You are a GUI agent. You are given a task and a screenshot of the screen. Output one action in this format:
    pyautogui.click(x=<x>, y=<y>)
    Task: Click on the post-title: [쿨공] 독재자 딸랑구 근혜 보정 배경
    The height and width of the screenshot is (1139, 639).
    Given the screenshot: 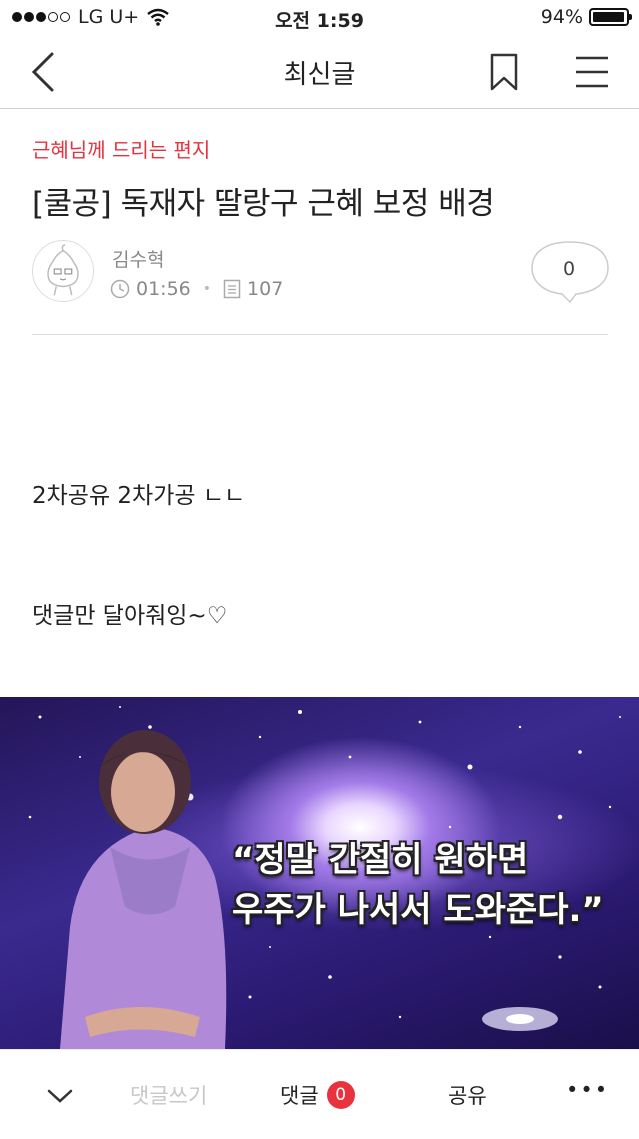 What is the action you would take?
    pyautogui.click(x=263, y=204)
    